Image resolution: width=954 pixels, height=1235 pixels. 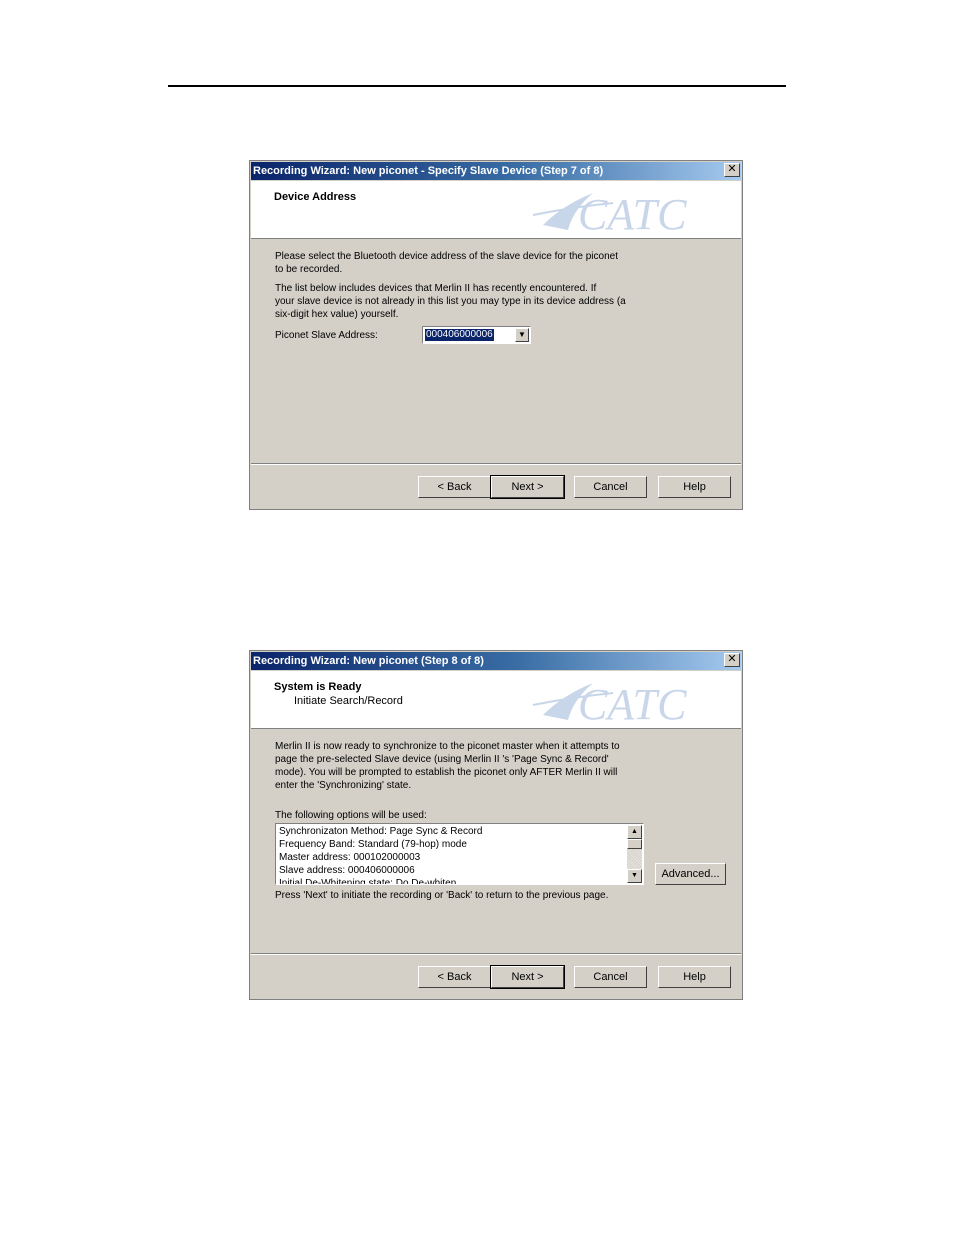 I want to click on chevron-down-icon: ▼, so click(x=522, y=334).